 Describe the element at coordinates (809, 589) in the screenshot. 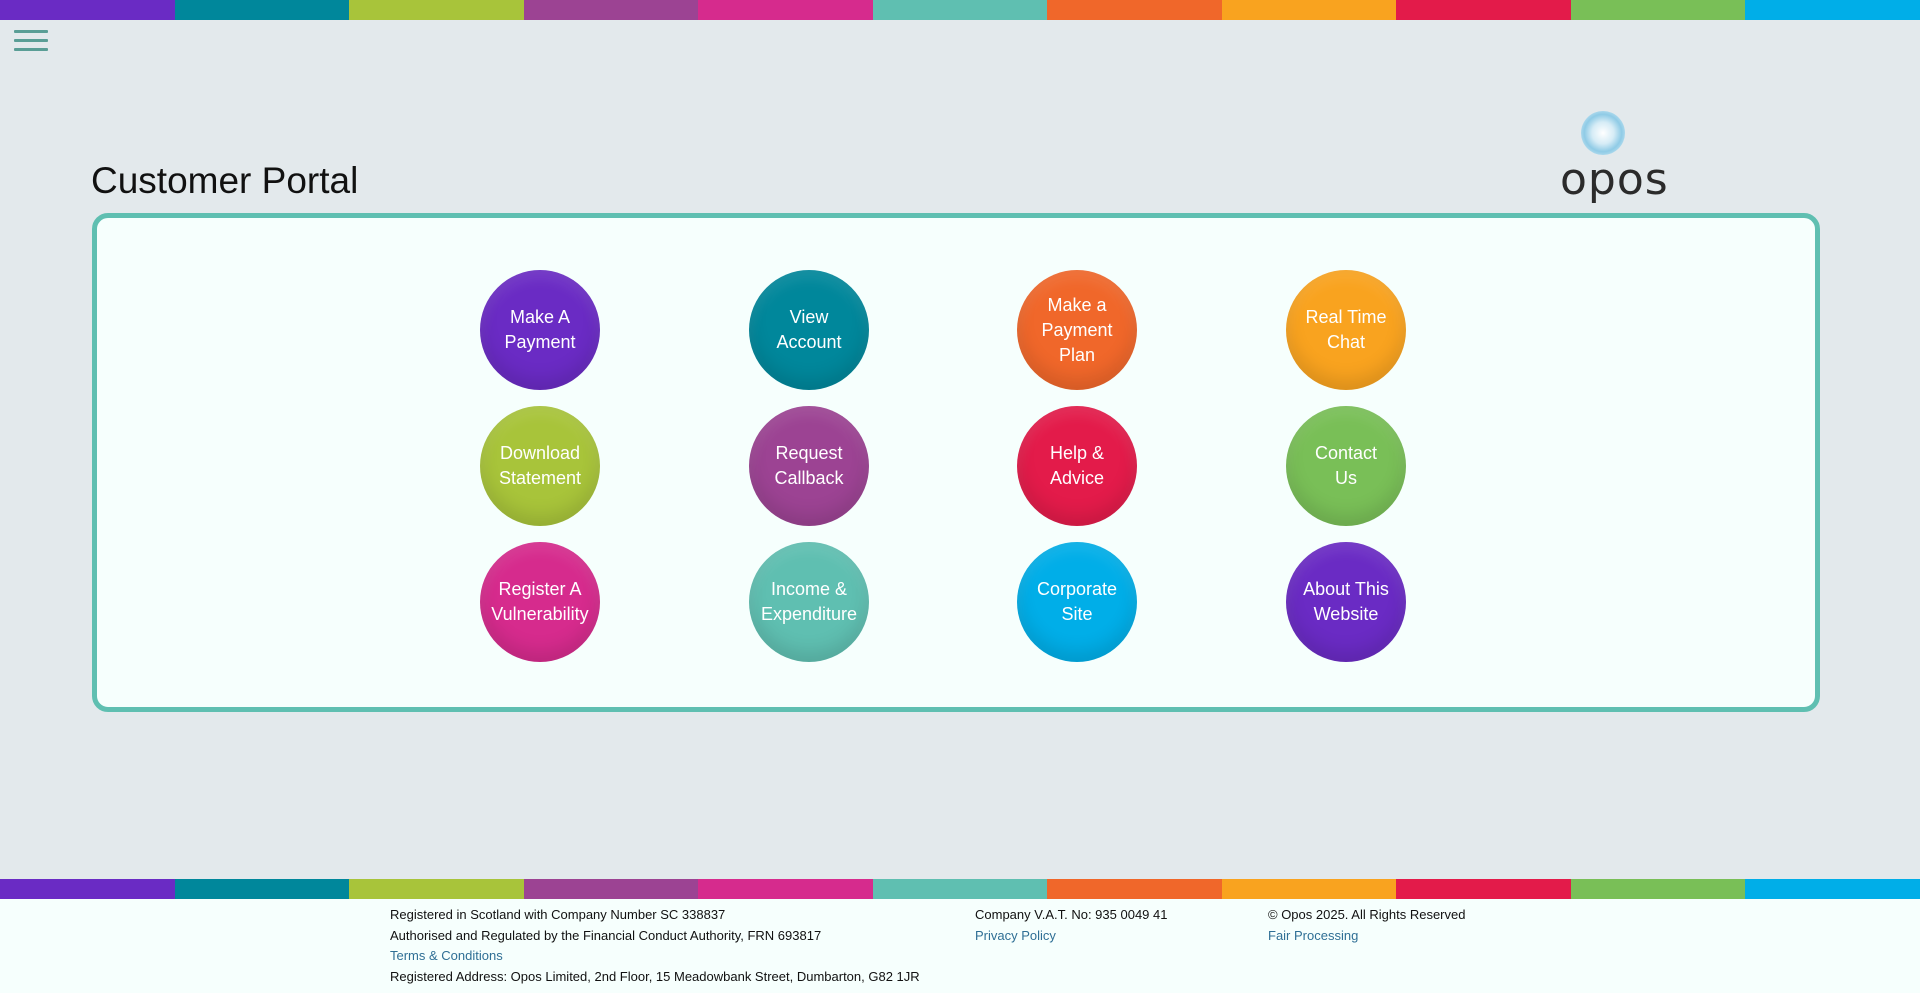

I see `action-label-line1: Income &` at that location.